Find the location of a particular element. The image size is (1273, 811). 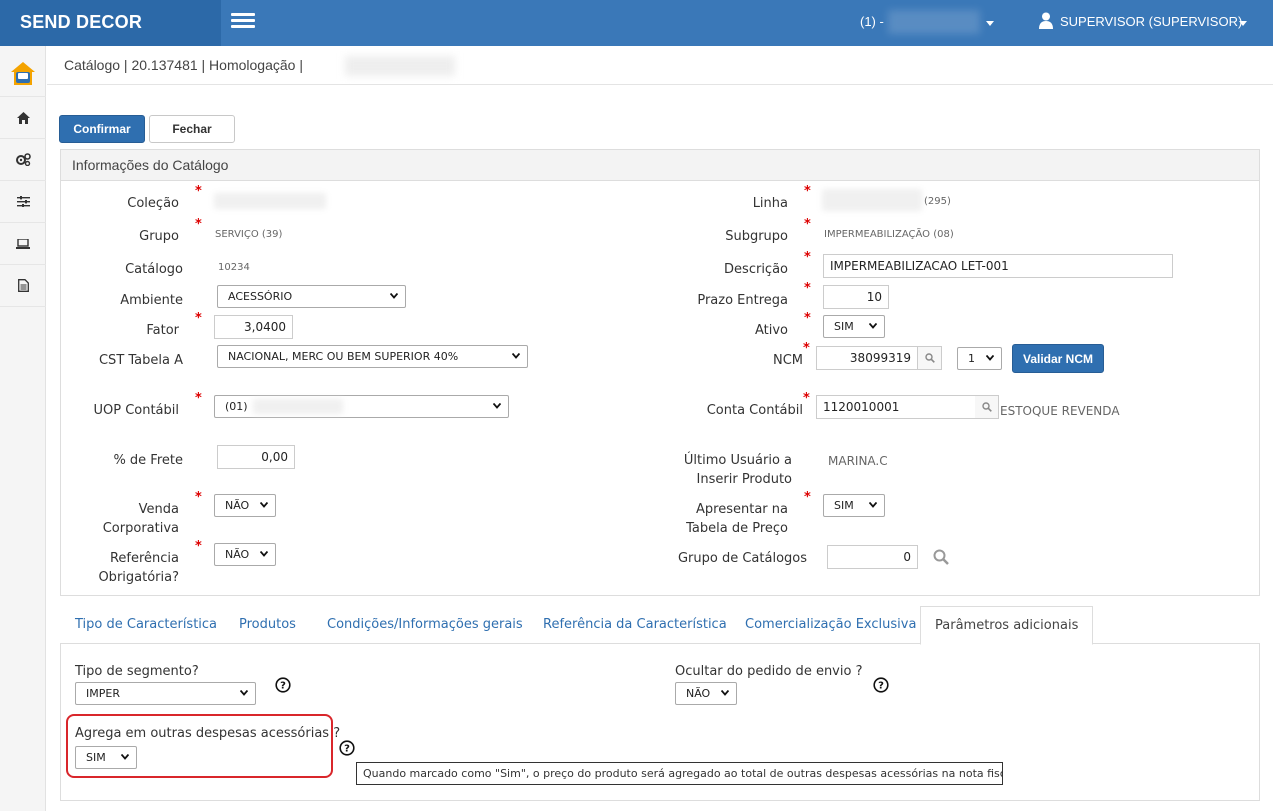

tipo-segmento-label: Tipo de segmento? is located at coordinates (137, 671).